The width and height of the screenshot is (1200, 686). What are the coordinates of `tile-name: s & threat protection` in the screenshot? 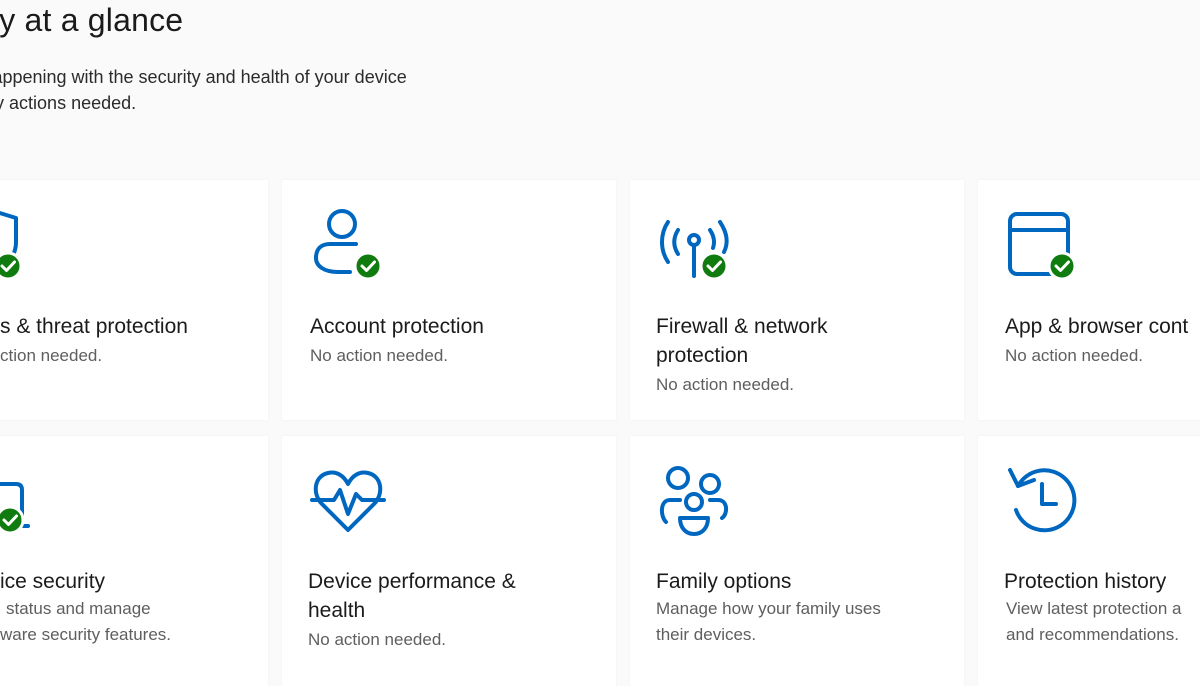 It's located at (94, 326).